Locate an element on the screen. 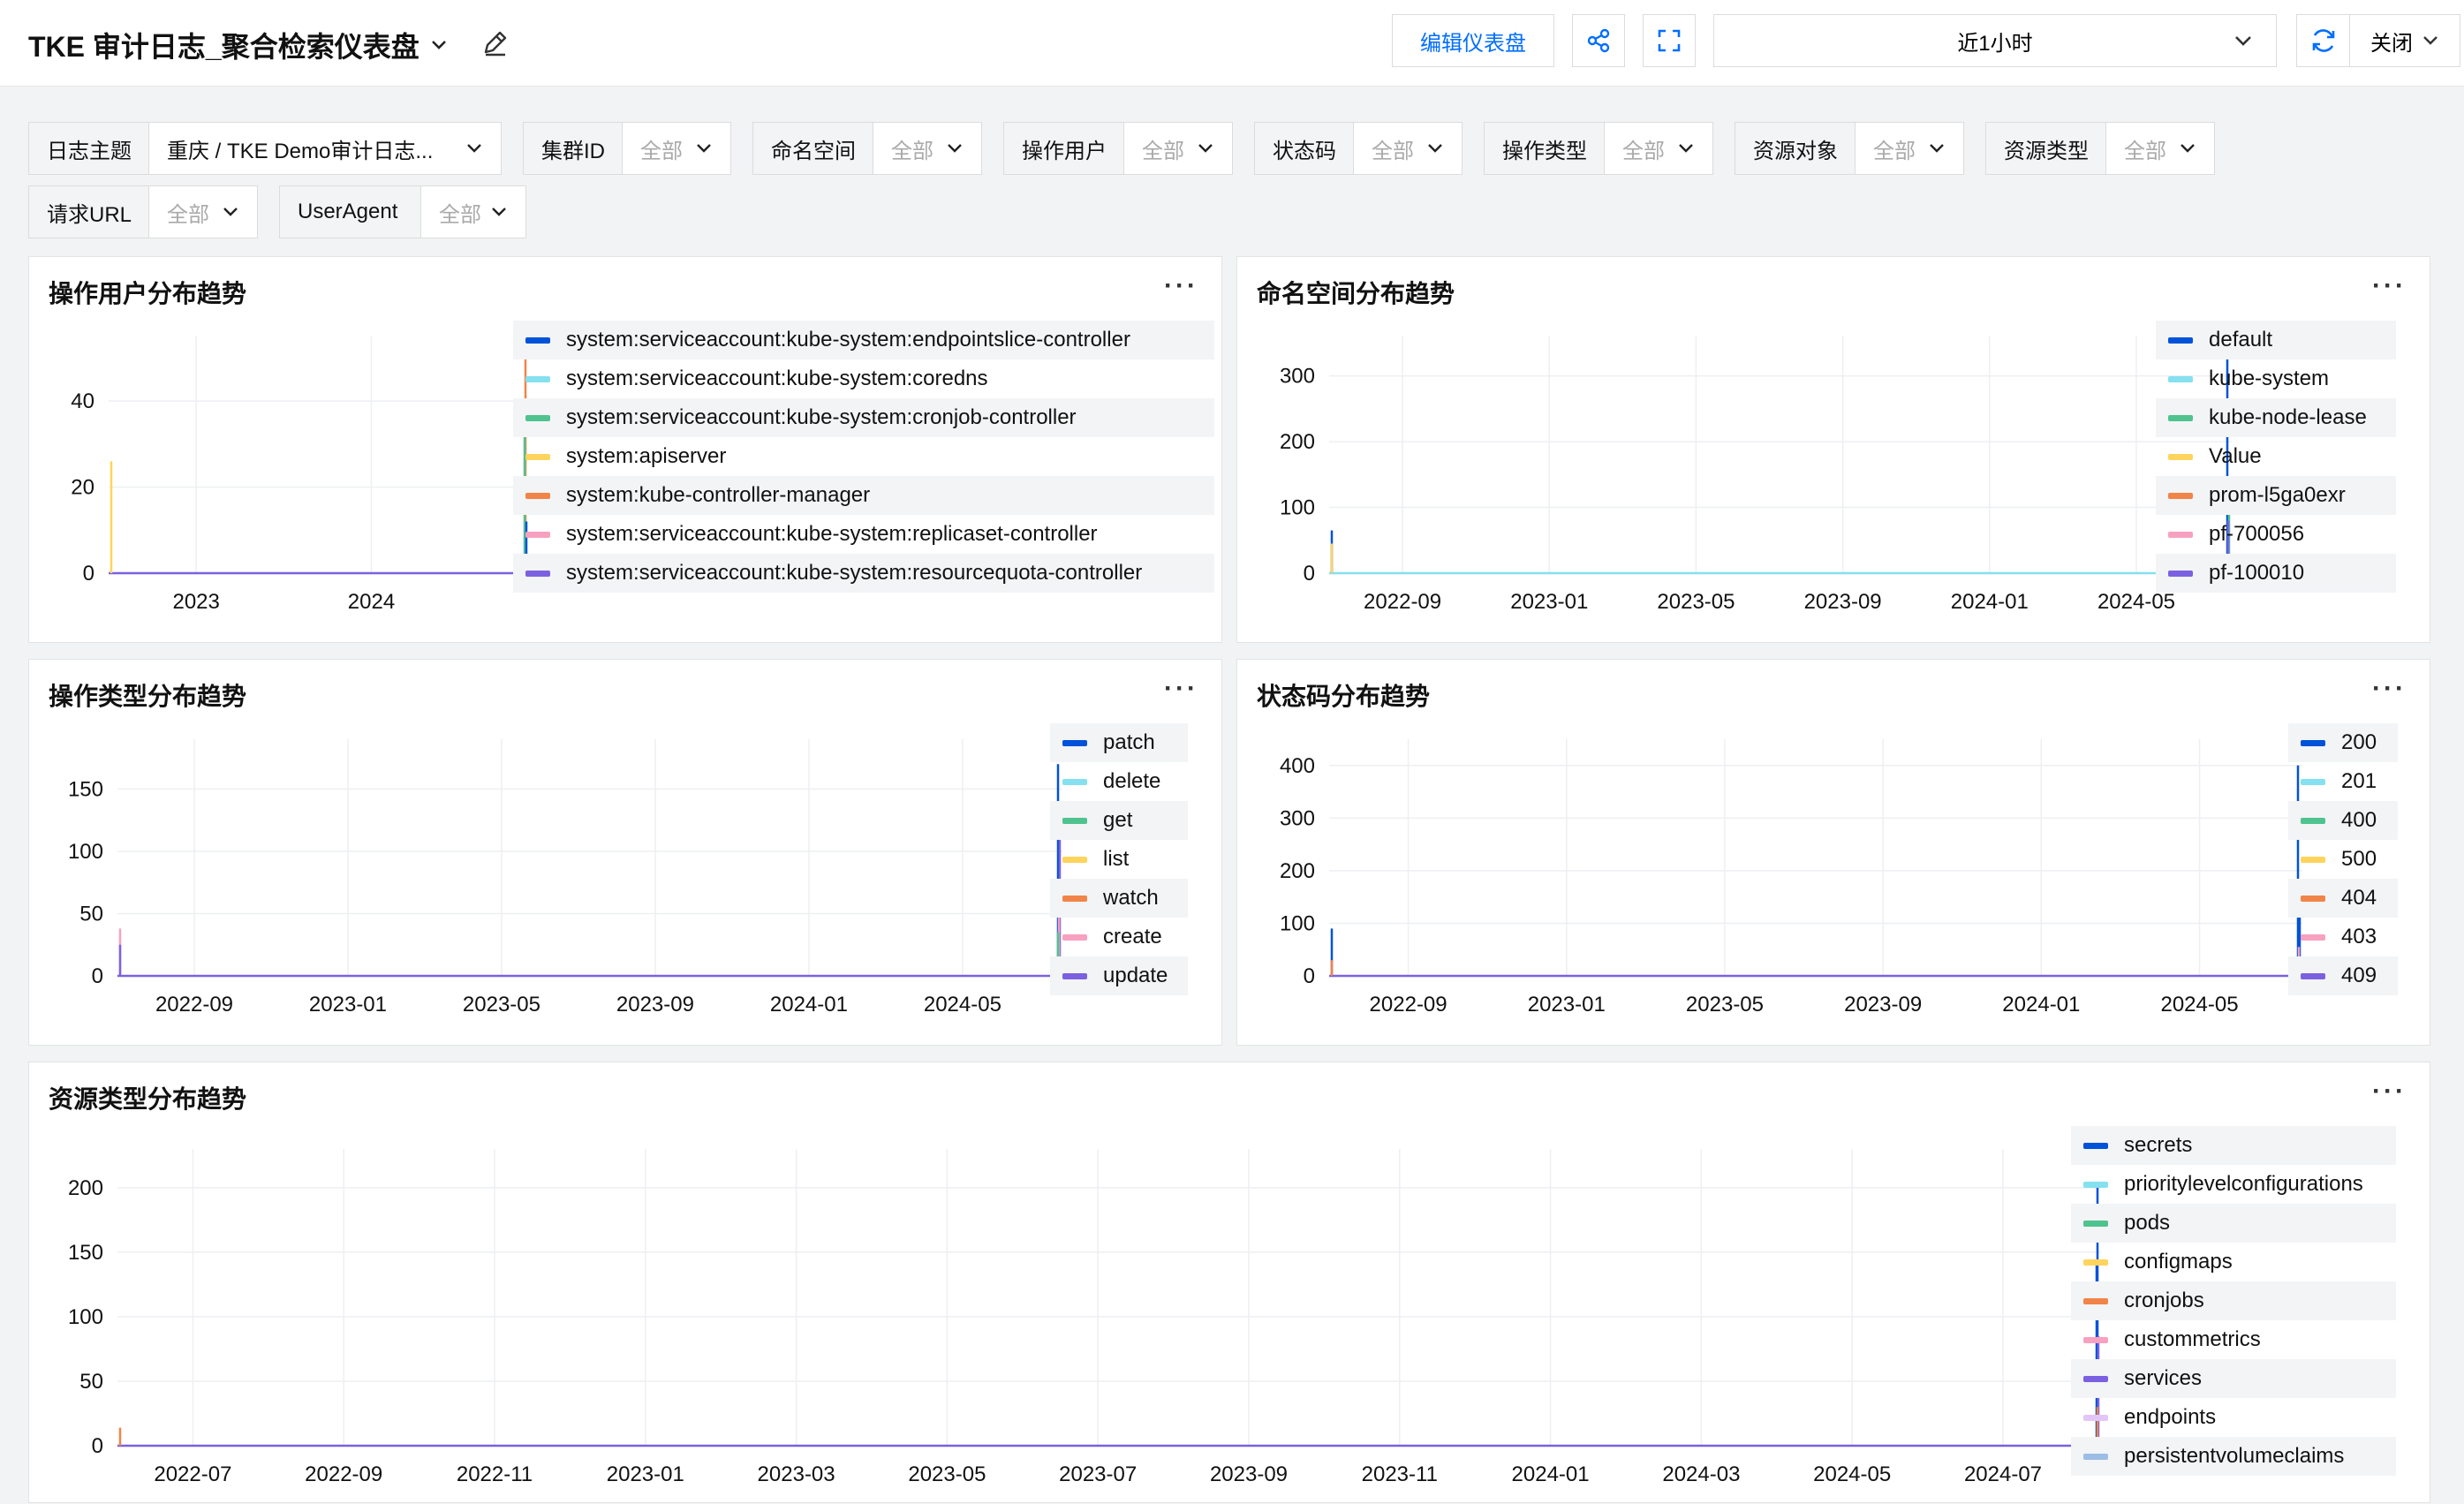 The width and height of the screenshot is (2464, 1504). legend-item: custommetrics is located at coordinates (2233, 1339).